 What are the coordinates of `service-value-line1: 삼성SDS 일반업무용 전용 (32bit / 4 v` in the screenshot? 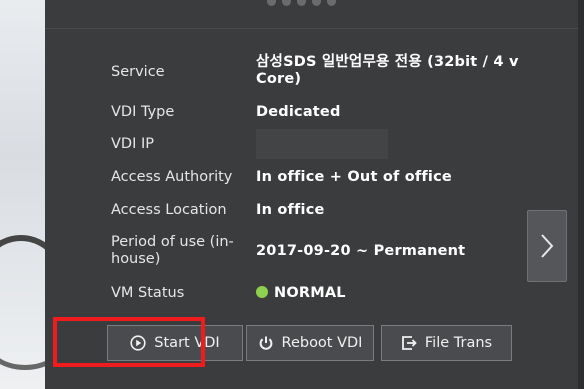 It's located at (387, 62).